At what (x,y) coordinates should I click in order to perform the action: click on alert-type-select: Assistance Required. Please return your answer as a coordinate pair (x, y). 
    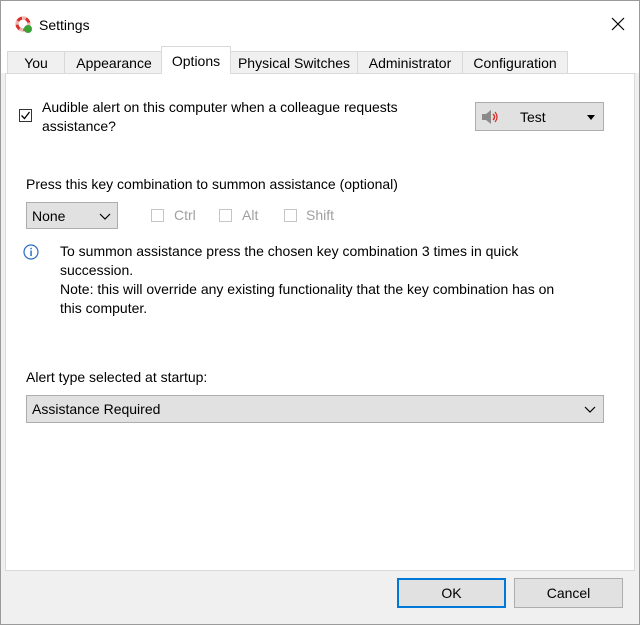
    Looking at the image, I should click on (315, 409).